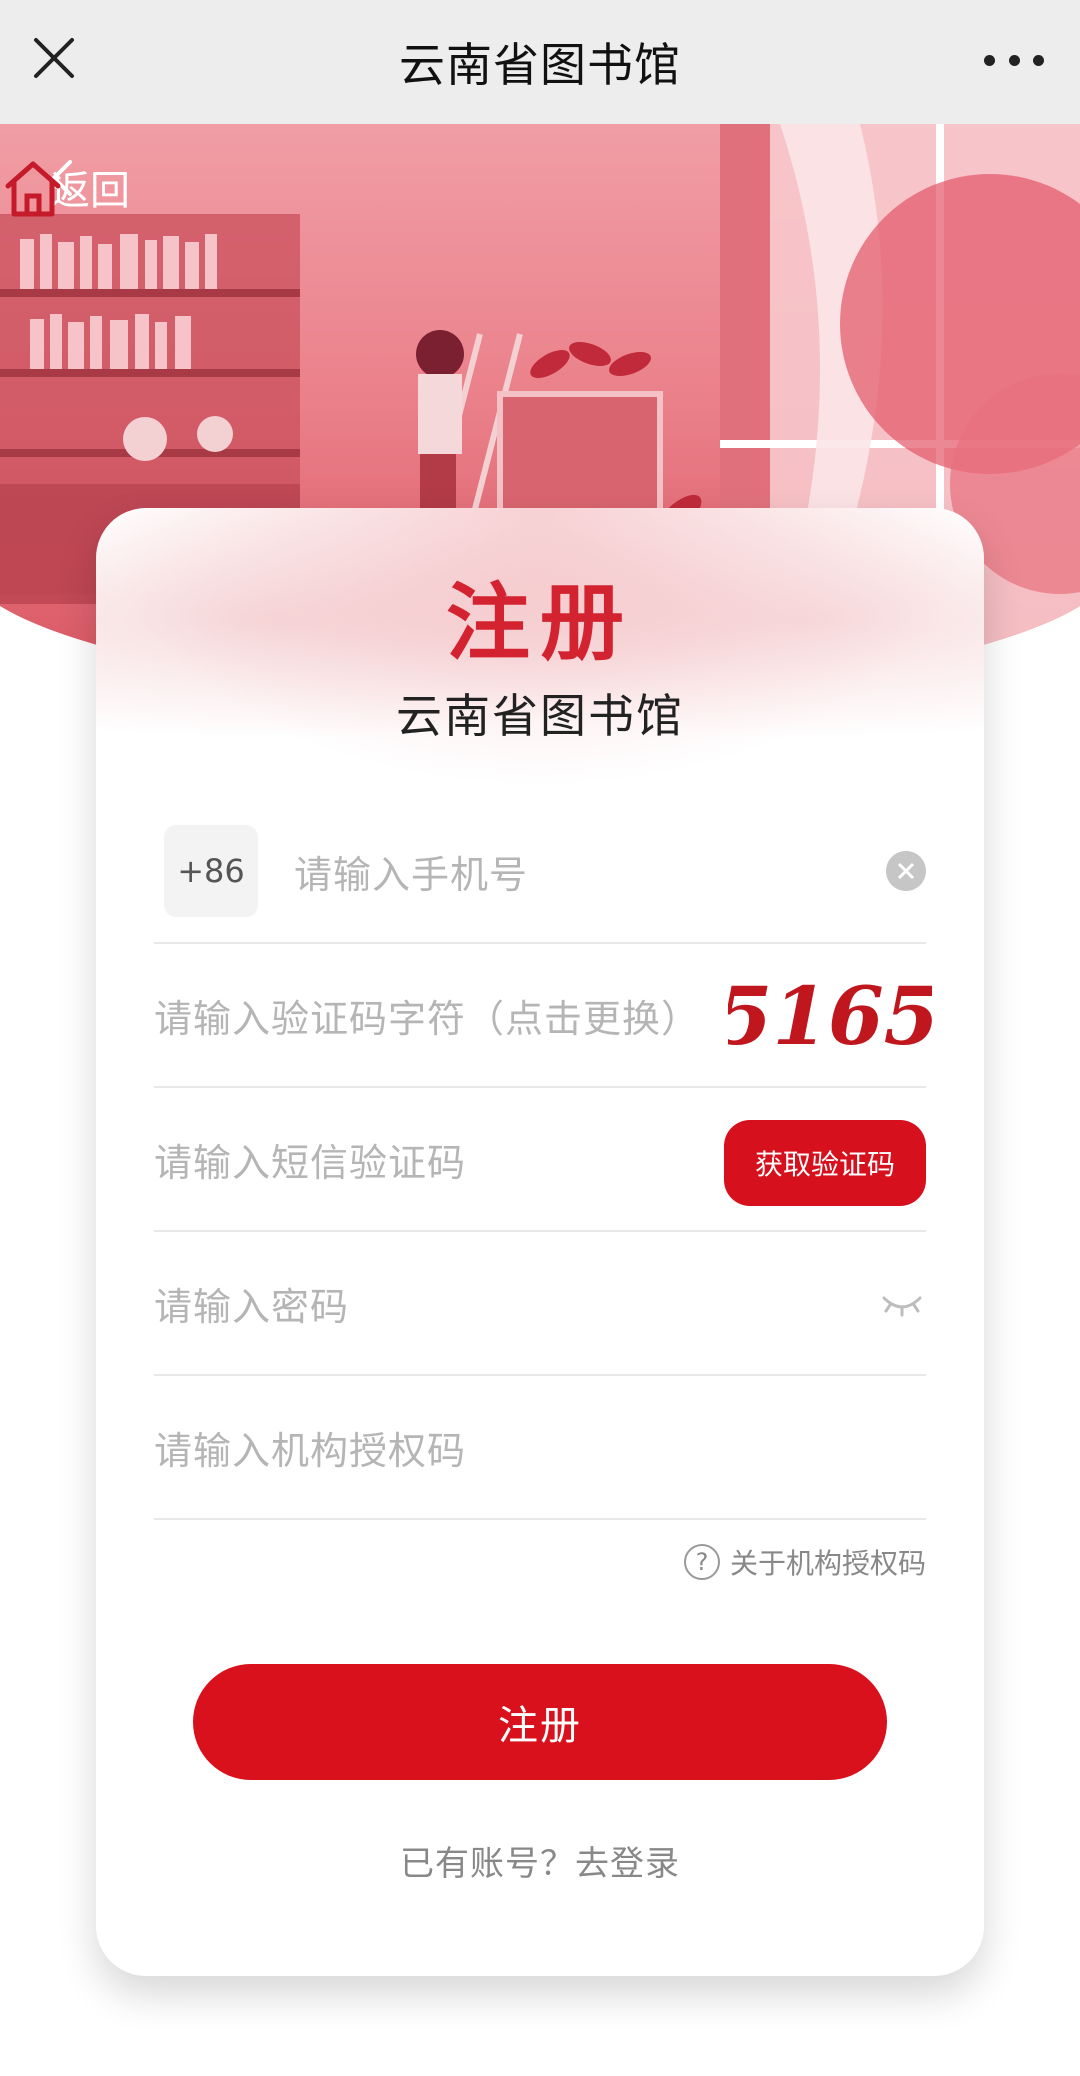 The image size is (1080, 2076). What do you see at coordinates (251, 1303) in the screenshot?
I see `password-input: 请输入密码` at bounding box center [251, 1303].